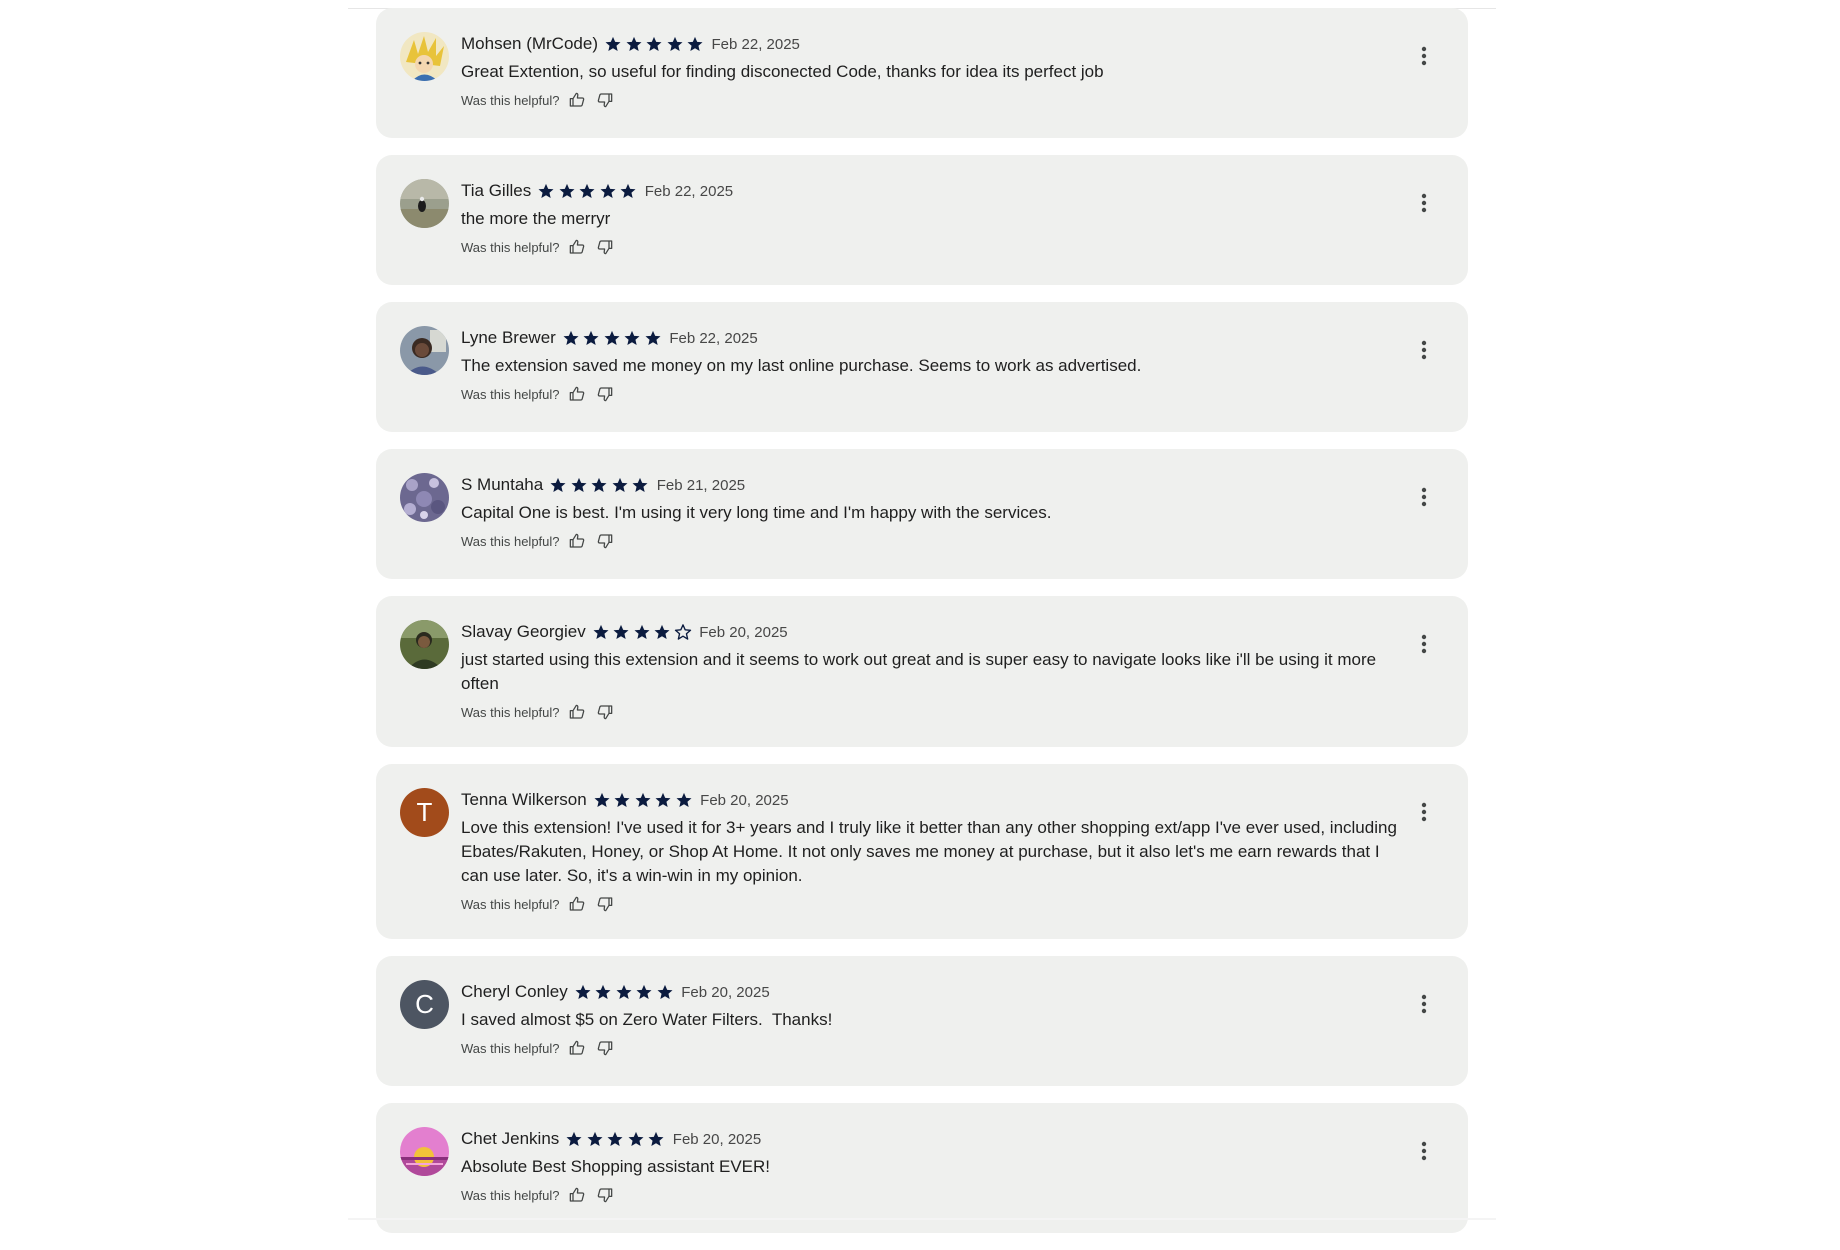 This screenshot has height=1250, width=1840. What do you see at coordinates (529, 43) in the screenshot?
I see `reviewer-name: Mohsen (MrCode)` at bounding box center [529, 43].